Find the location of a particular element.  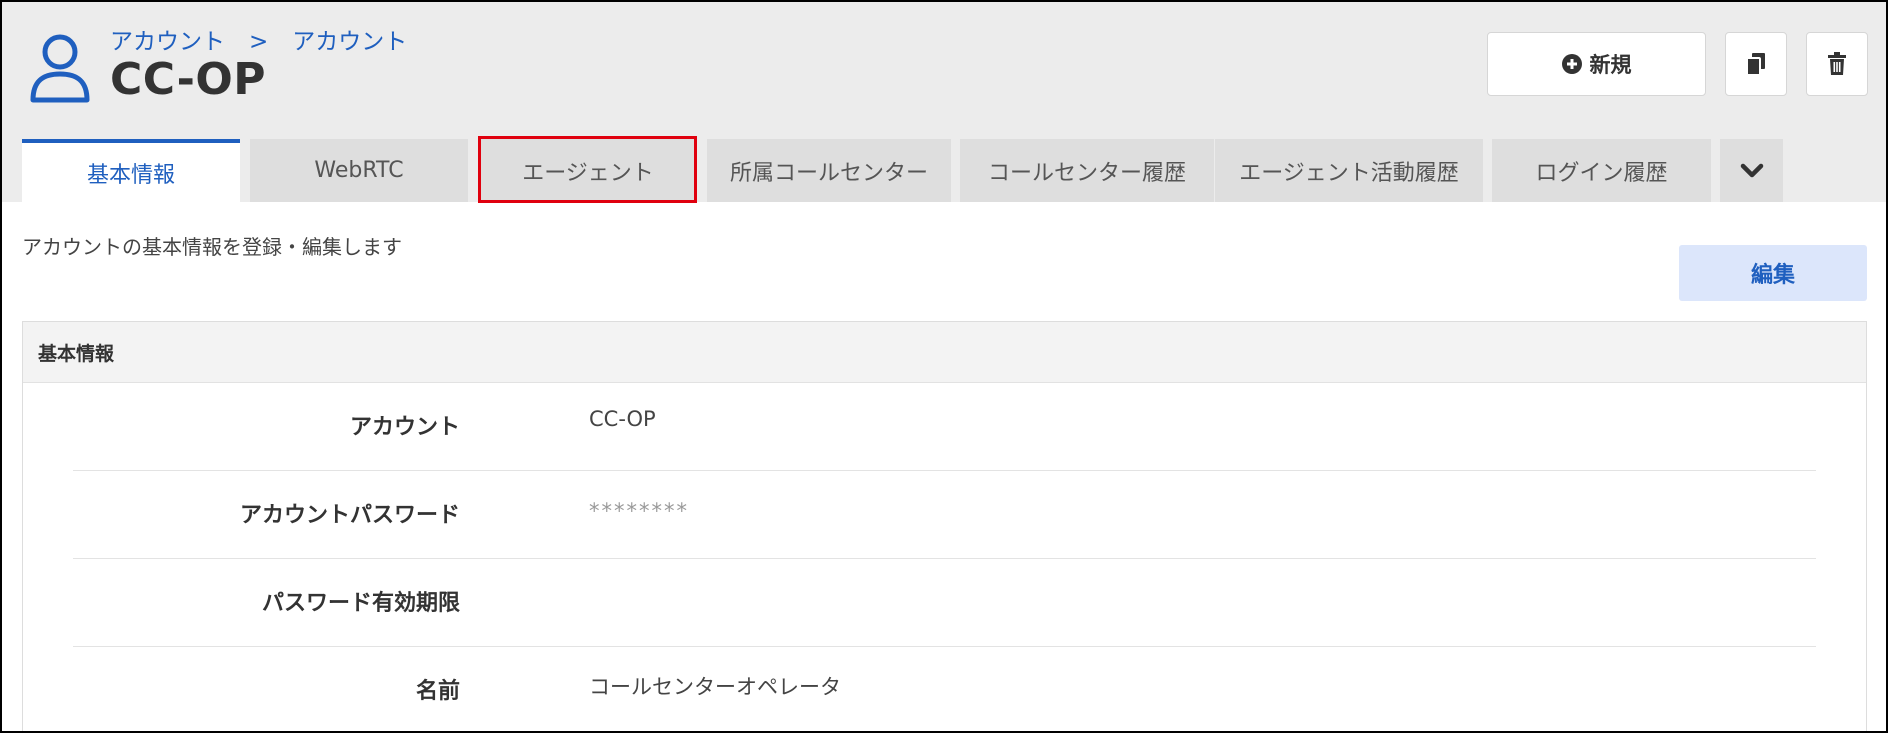

tab-basic-info: 基本情報 is located at coordinates (131, 170).